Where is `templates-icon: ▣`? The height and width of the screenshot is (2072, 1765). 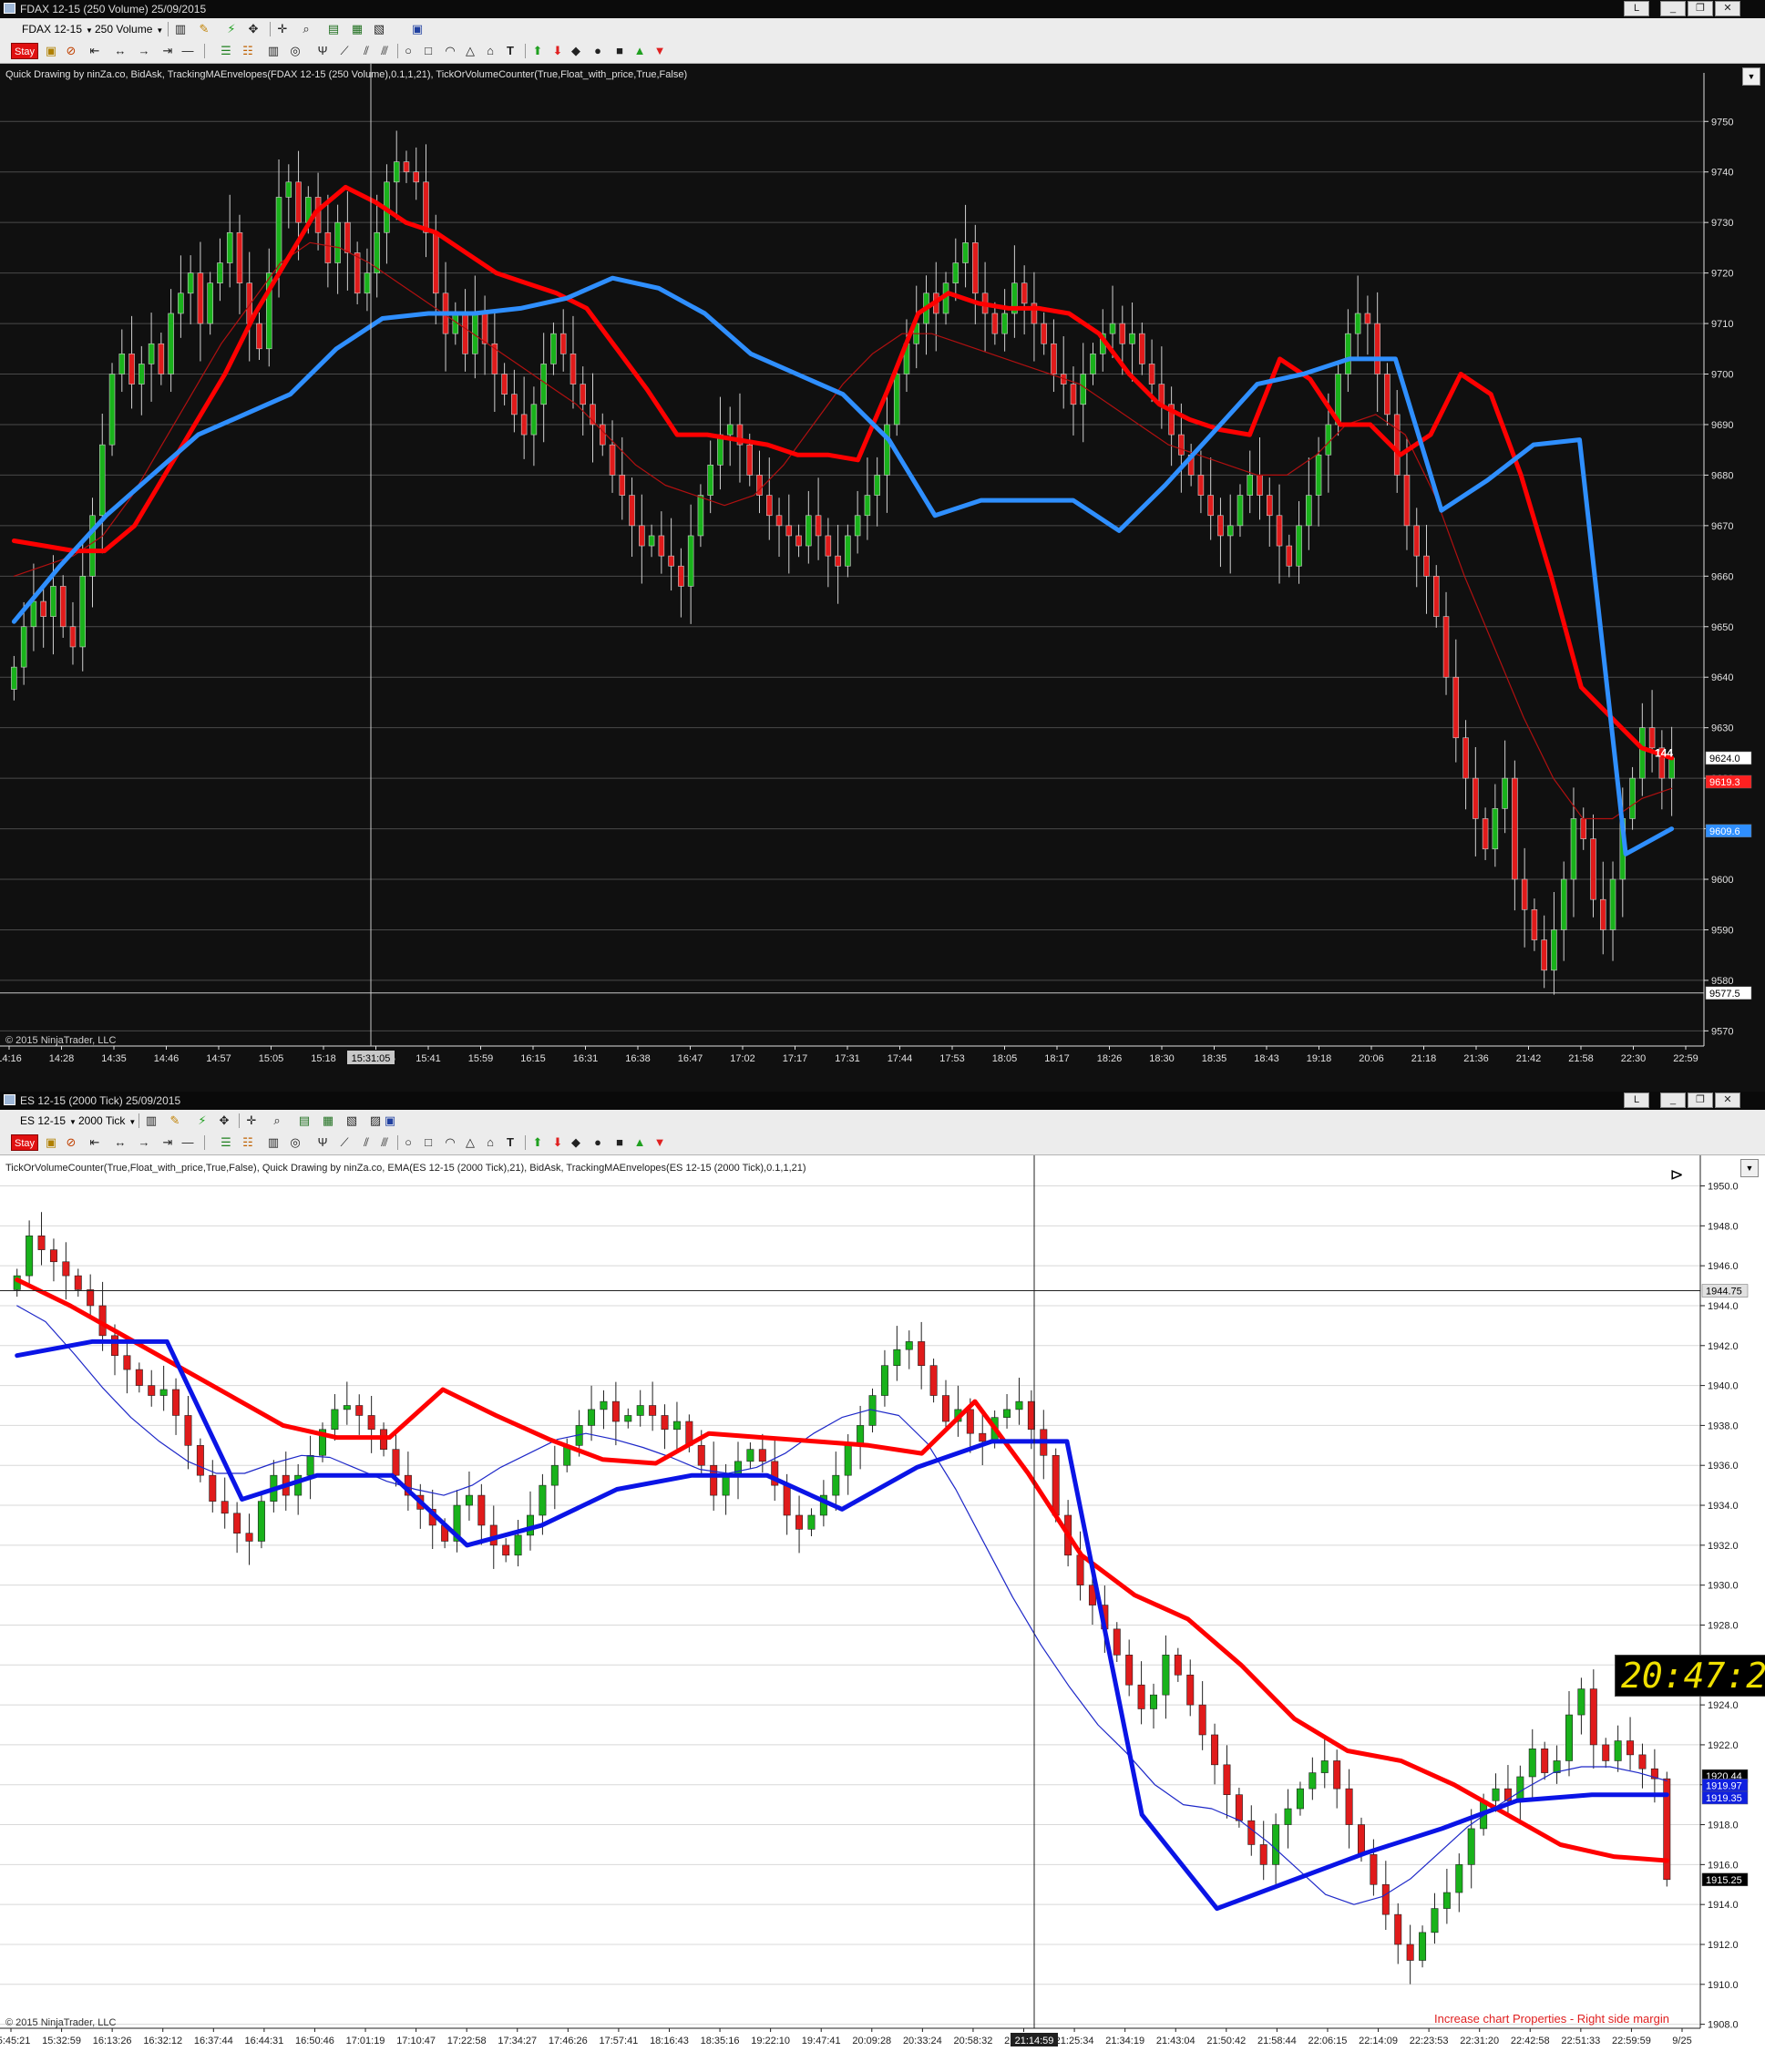
templates-icon: ▣ is located at coordinates (418, 29).